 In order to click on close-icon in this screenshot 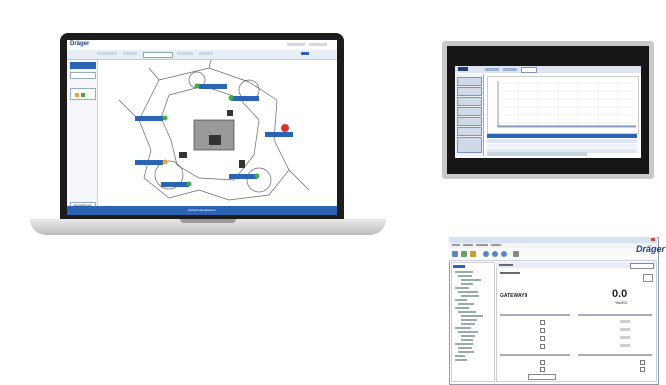, I will do `click(653, 239)`.